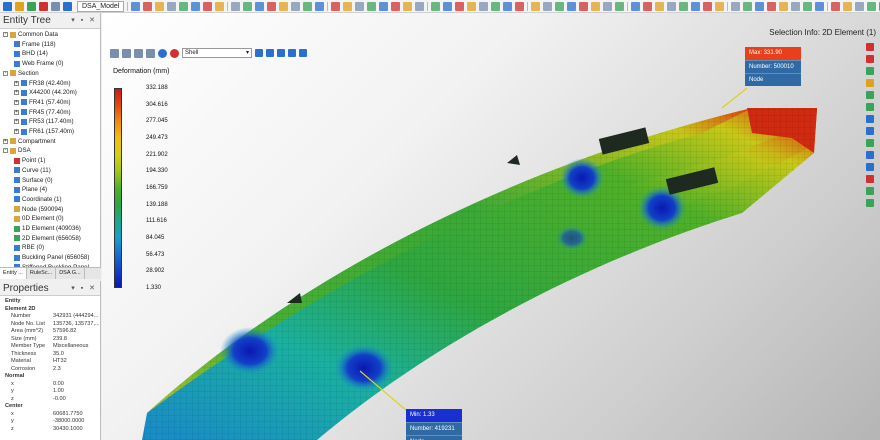 Image resolution: width=880 pixels, height=440 pixels. I want to click on tree-item: + Compartment, so click(29, 141).